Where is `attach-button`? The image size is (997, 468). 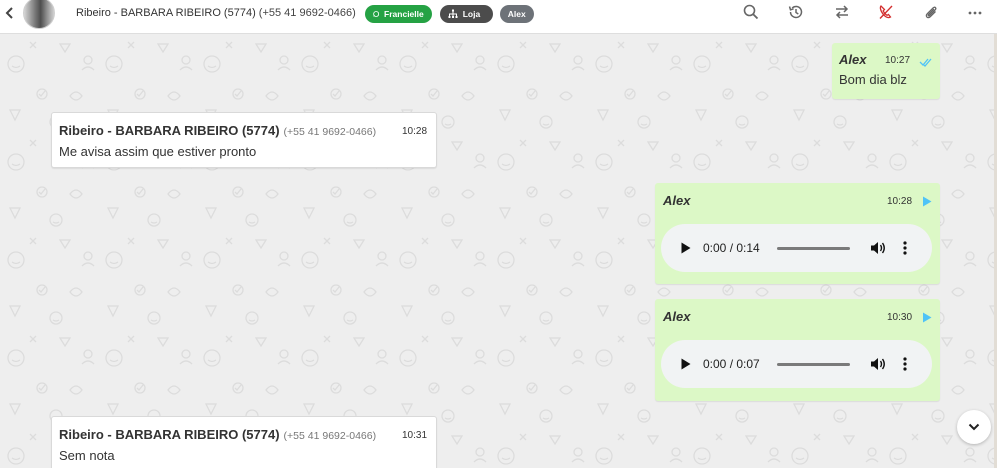
attach-button is located at coordinates (931, 12).